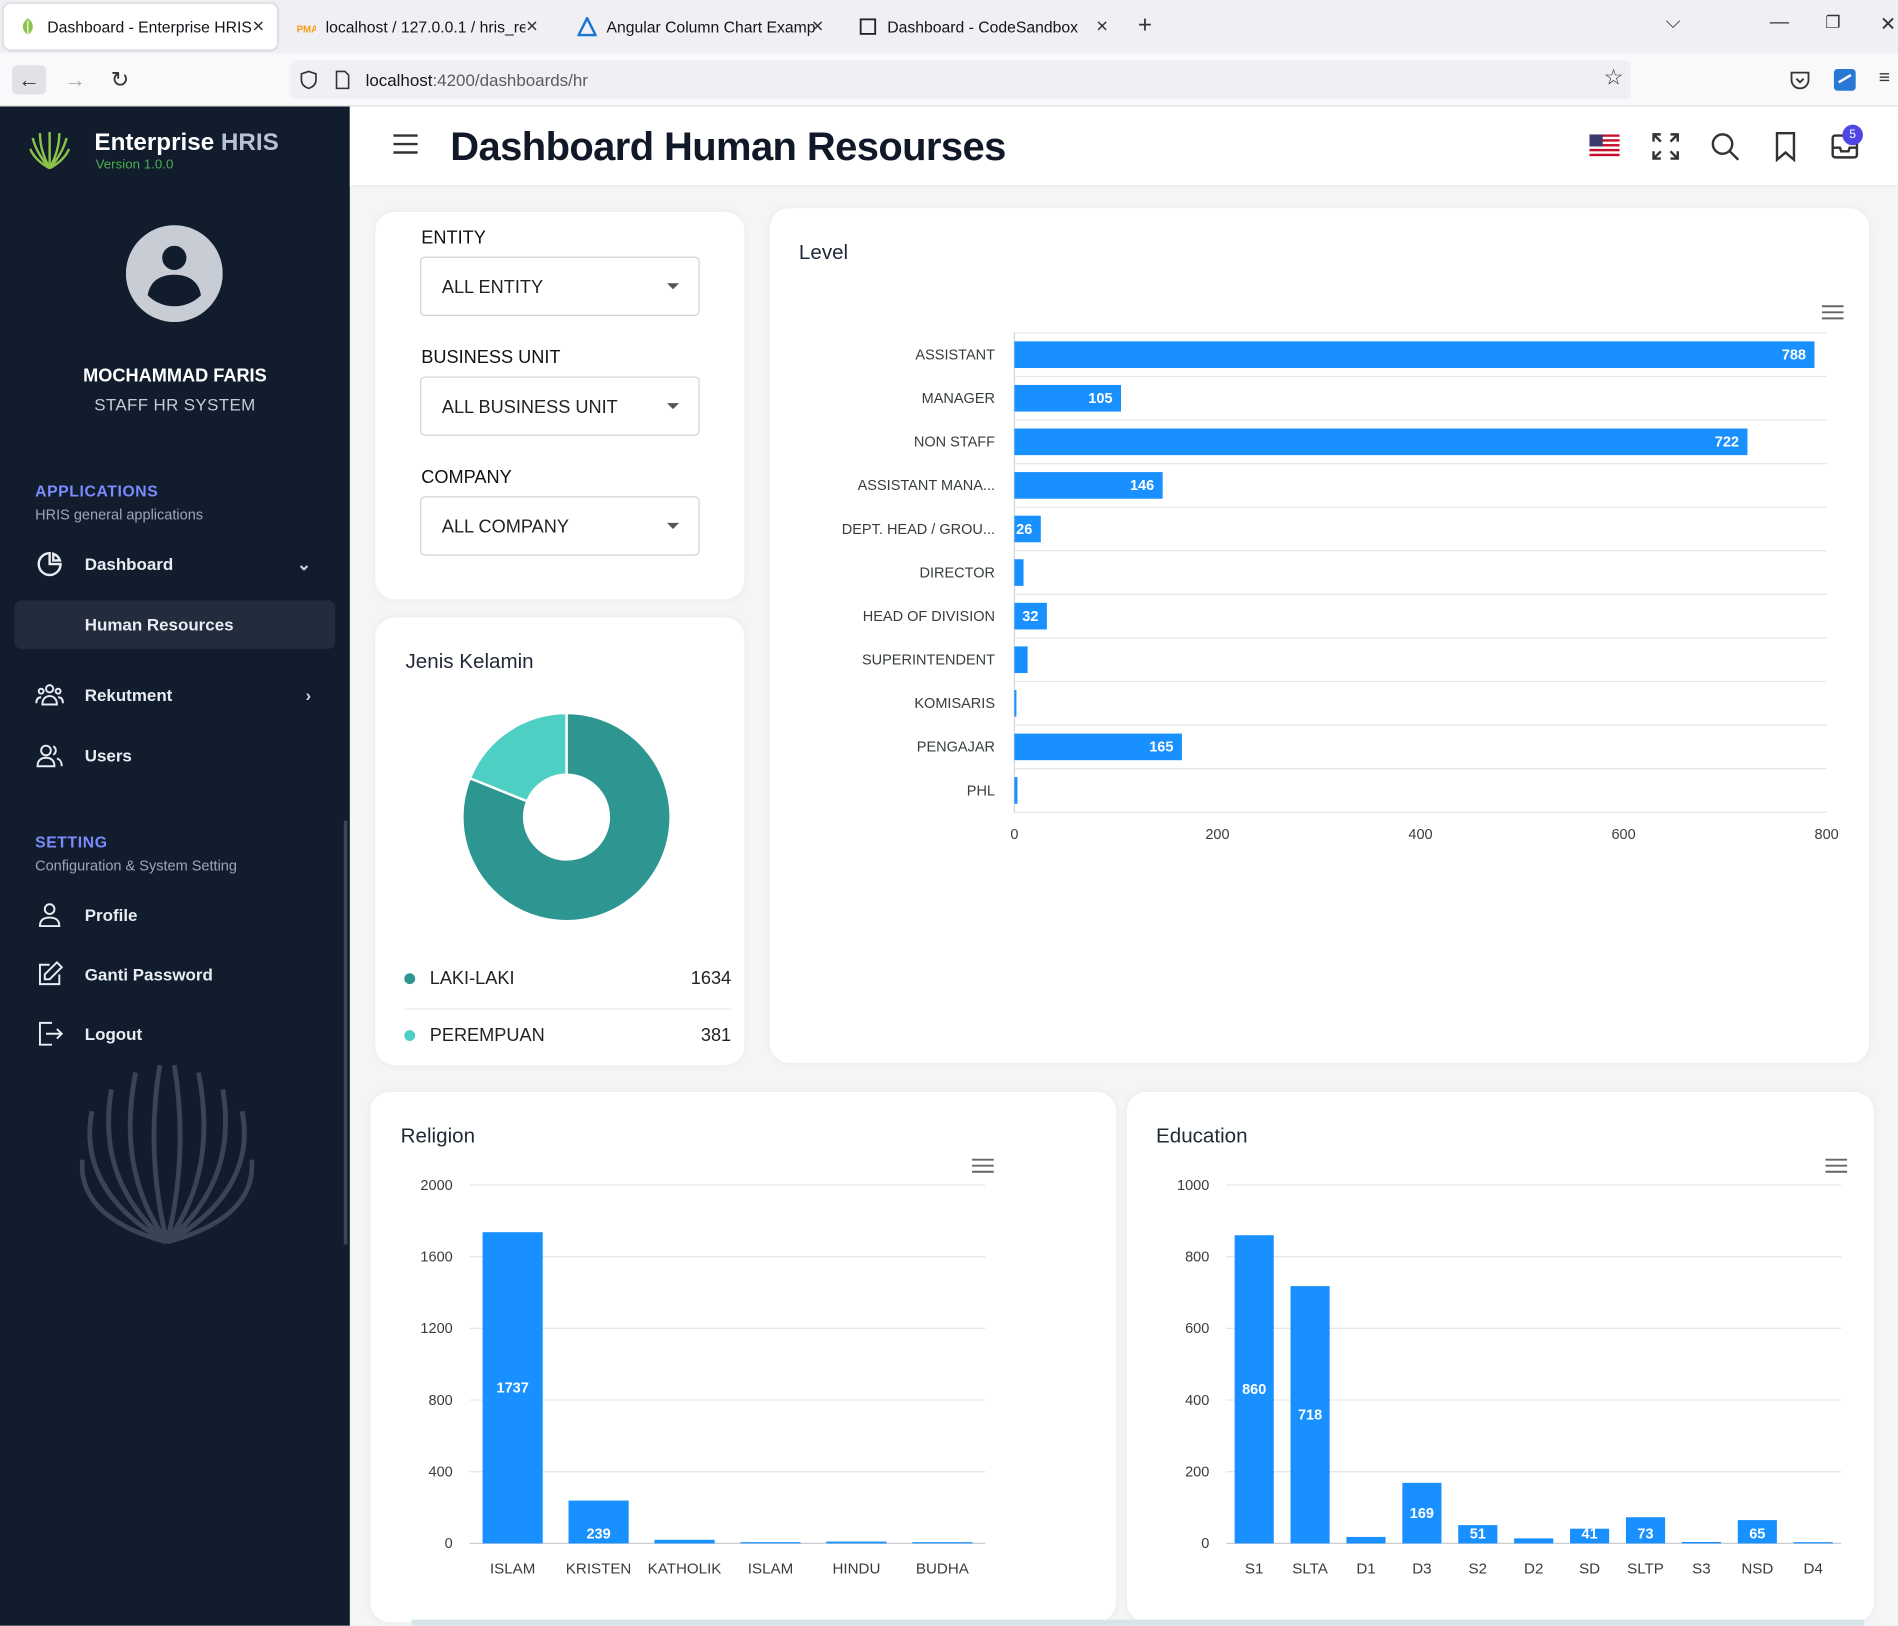 Image resolution: width=1898 pixels, height=1626 pixels. Describe the element at coordinates (1779, 23) in the screenshot. I see `minimize-icon: —` at that location.